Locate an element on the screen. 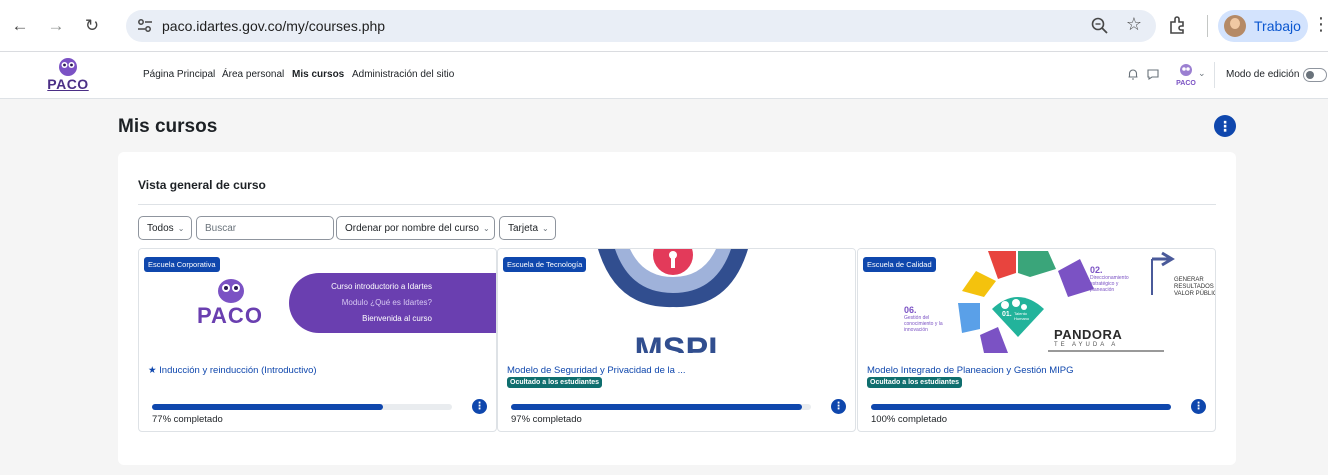 The height and width of the screenshot is (475, 1328). banner-label-06-text: Gestión del conocimiento y la innovación is located at coordinates (923, 324).